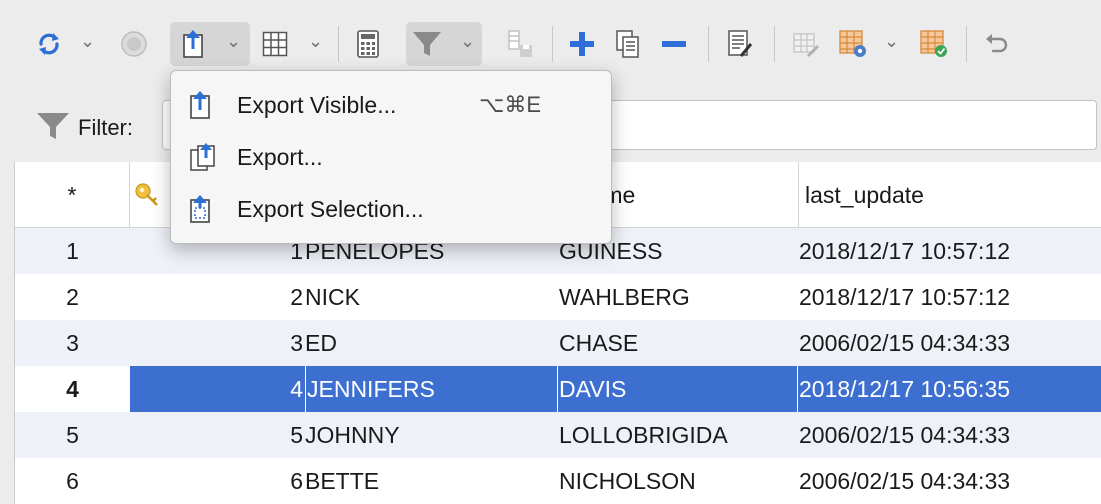 Image resolution: width=1101 pixels, height=504 pixels. What do you see at coordinates (216, 435) in the screenshot?
I see `id-cell: 5` at bounding box center [216, 435].